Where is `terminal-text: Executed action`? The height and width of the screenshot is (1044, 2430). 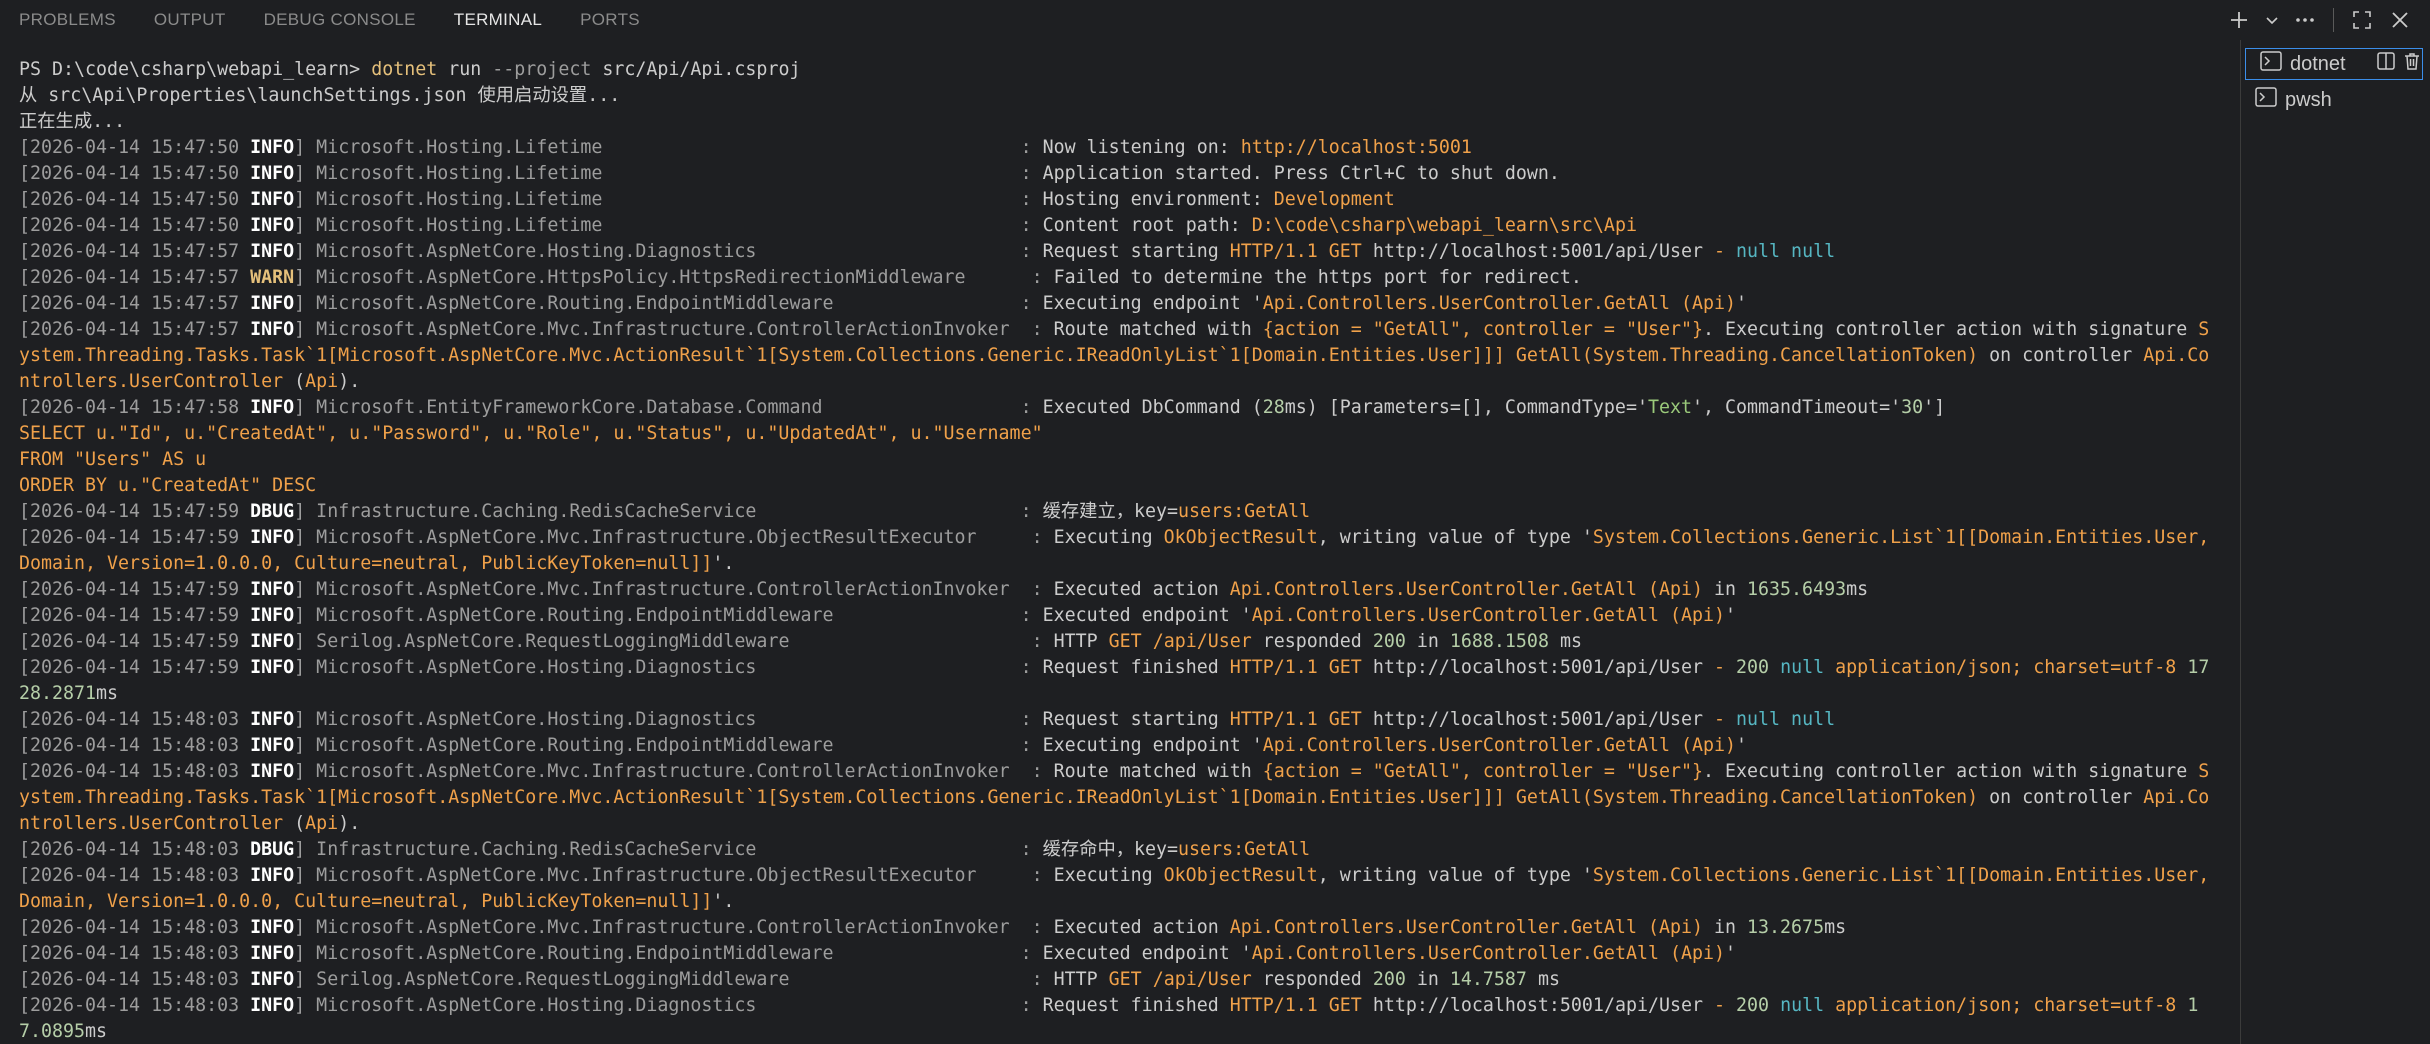 terminal-text: Executed action is located at coordinates (1141, 589).